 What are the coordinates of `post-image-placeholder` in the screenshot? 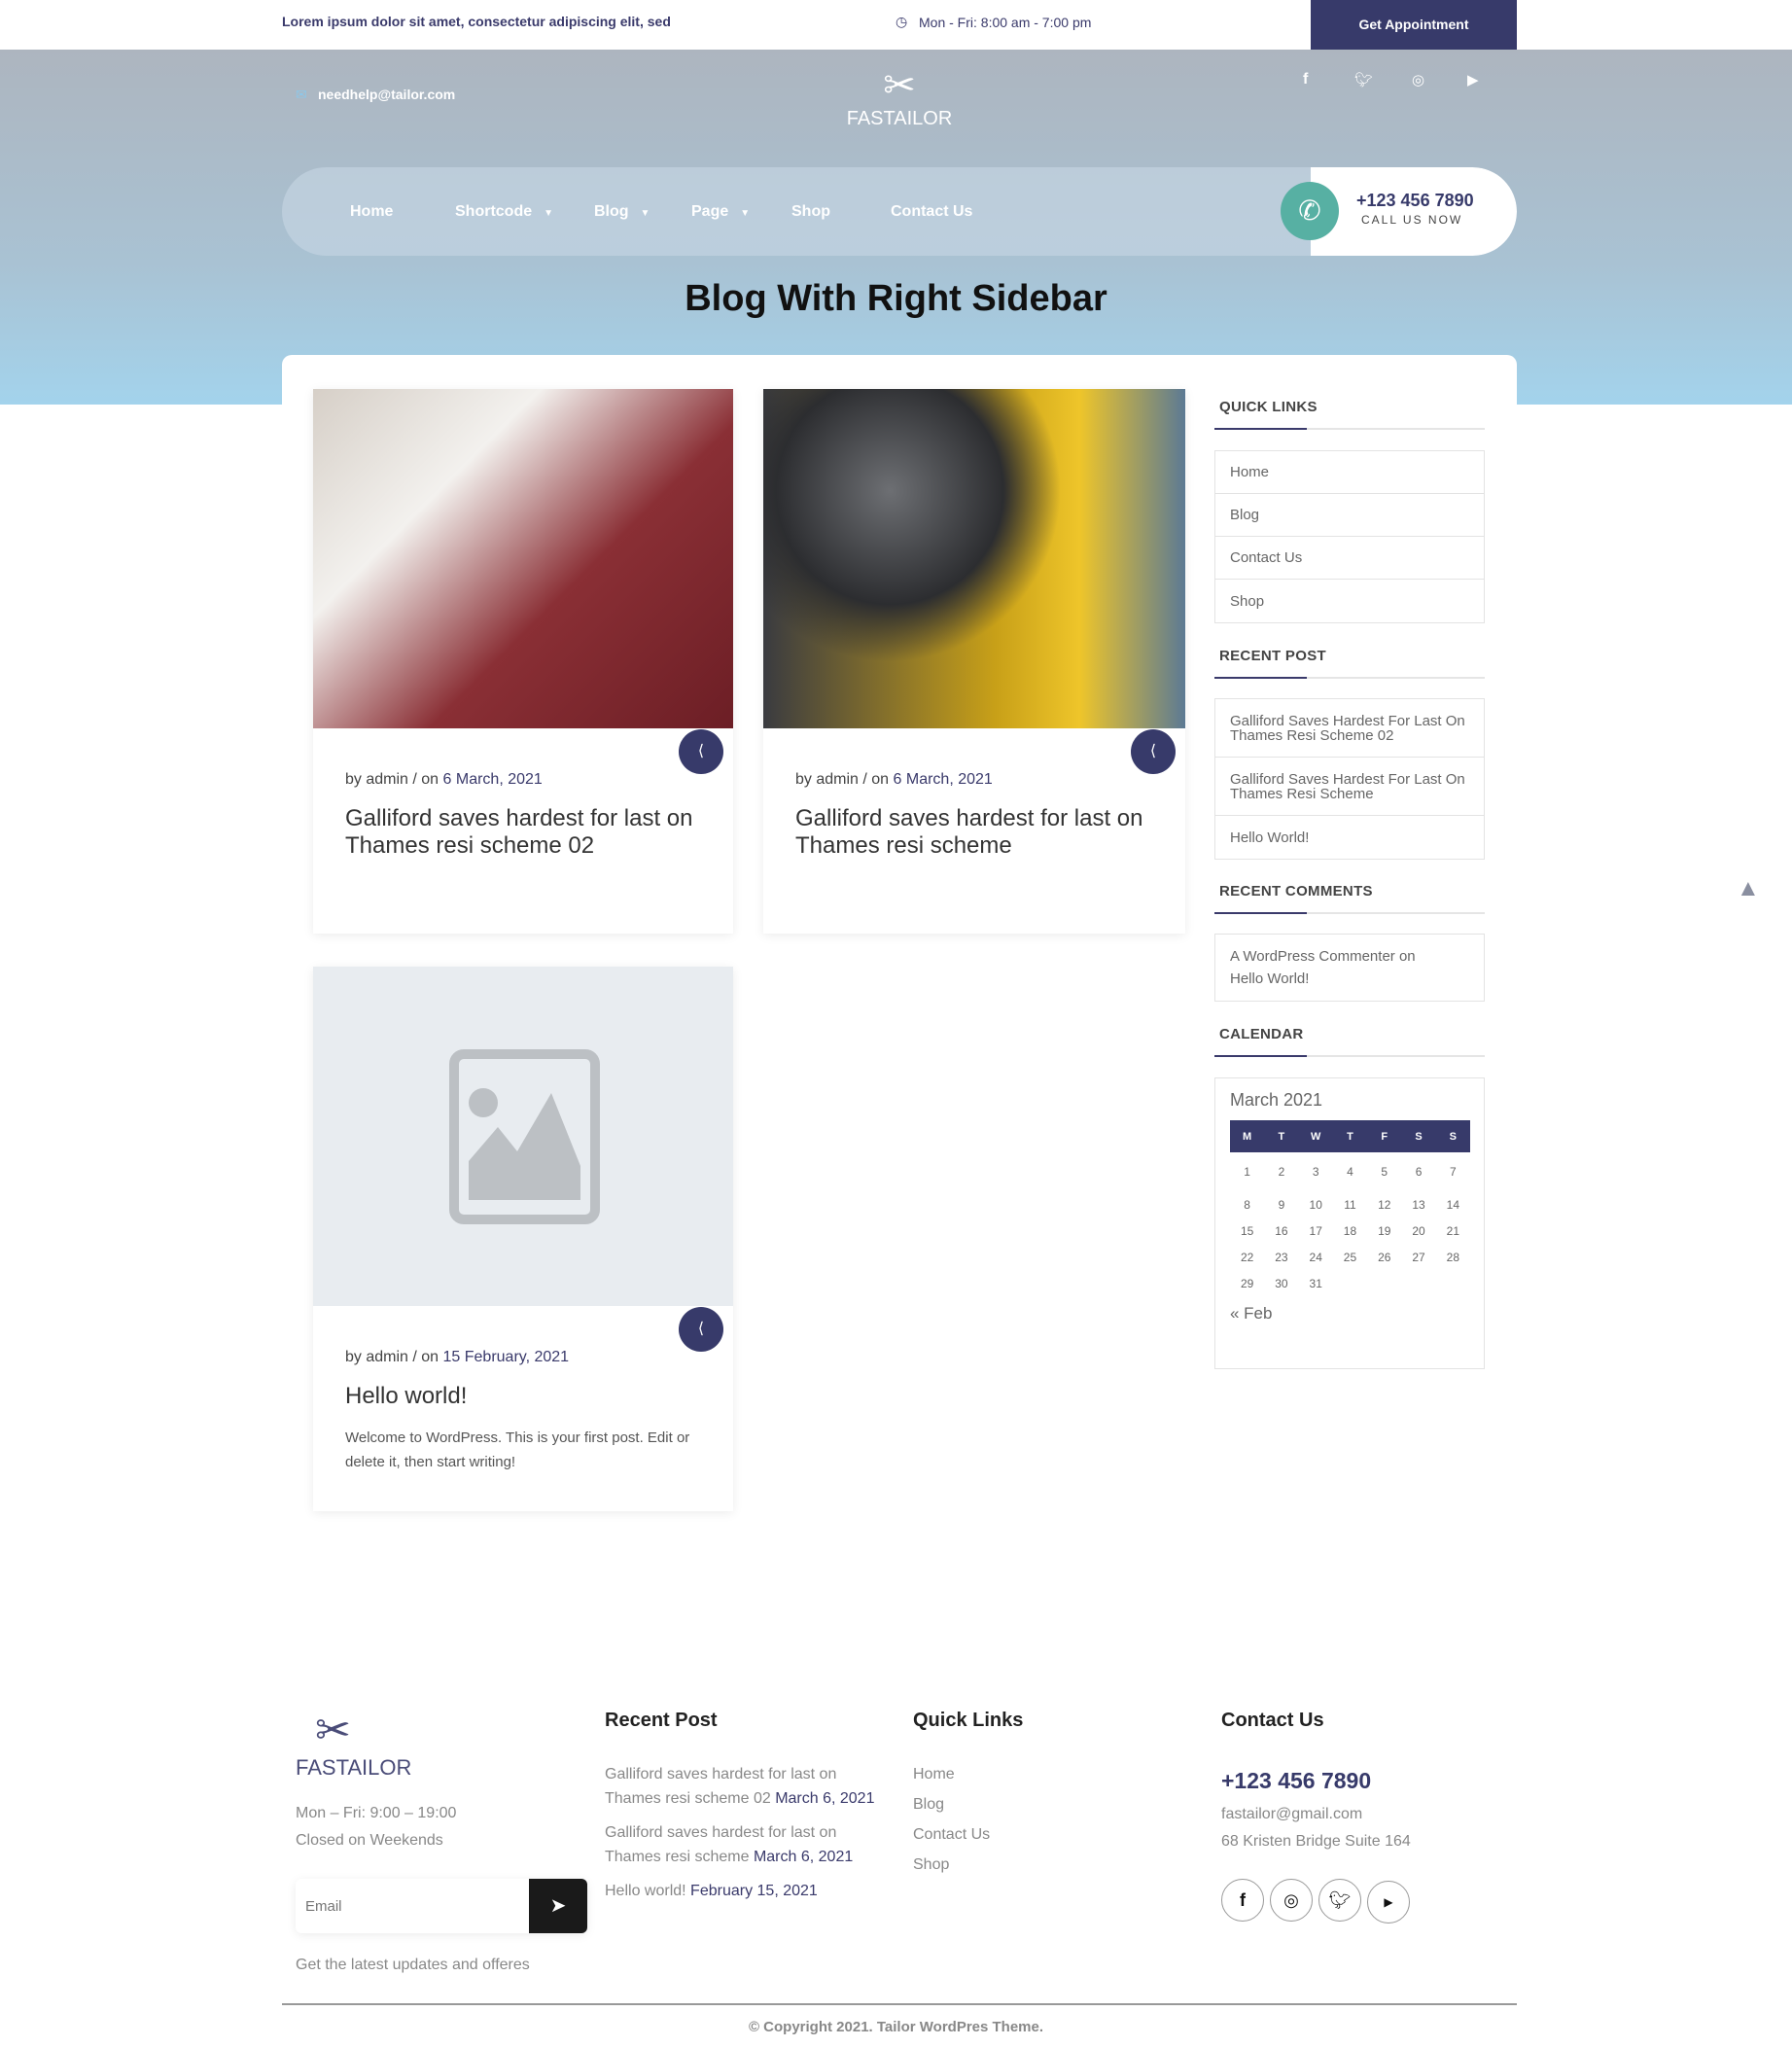 It's located at (523, 1136).